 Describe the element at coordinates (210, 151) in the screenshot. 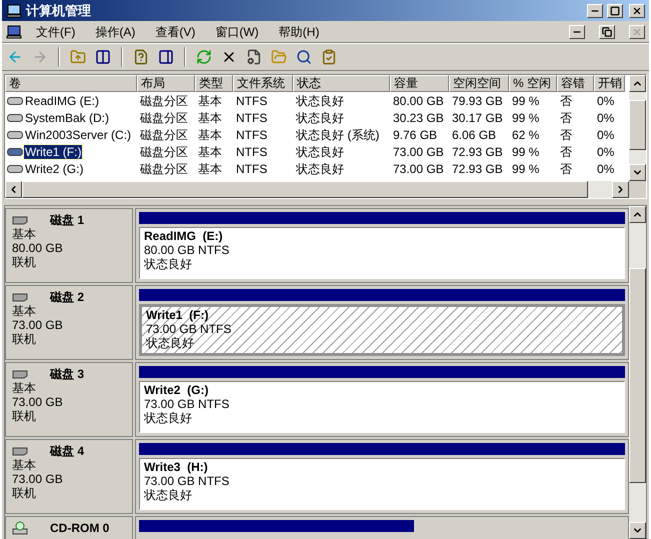

I see `type-cell: 基本` at that location.